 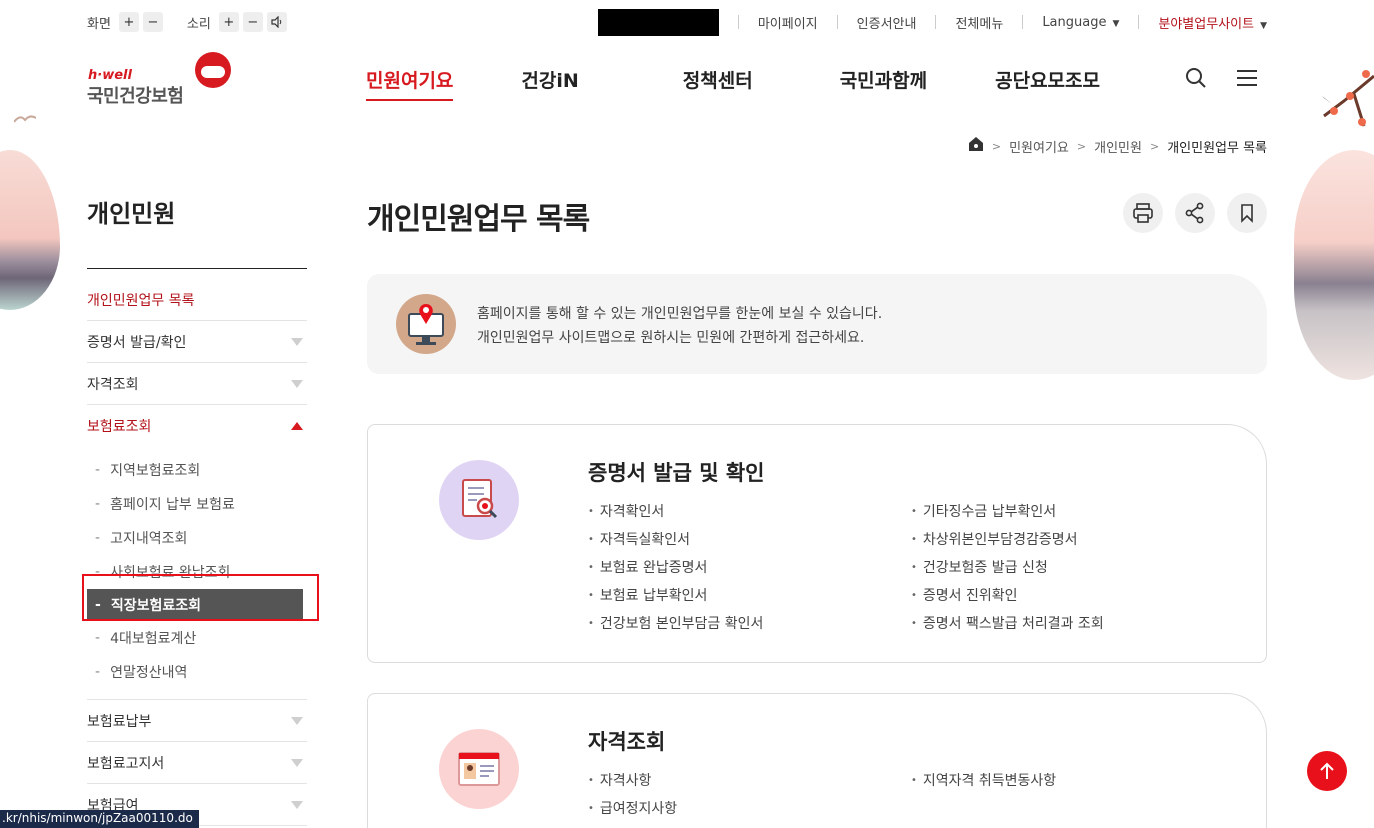 What do you see at coordinates (1007, 539) in the screenshot?
I see `card-link-item: • 차상위본인부담경감증명서` at bounding box center [1007, 539].